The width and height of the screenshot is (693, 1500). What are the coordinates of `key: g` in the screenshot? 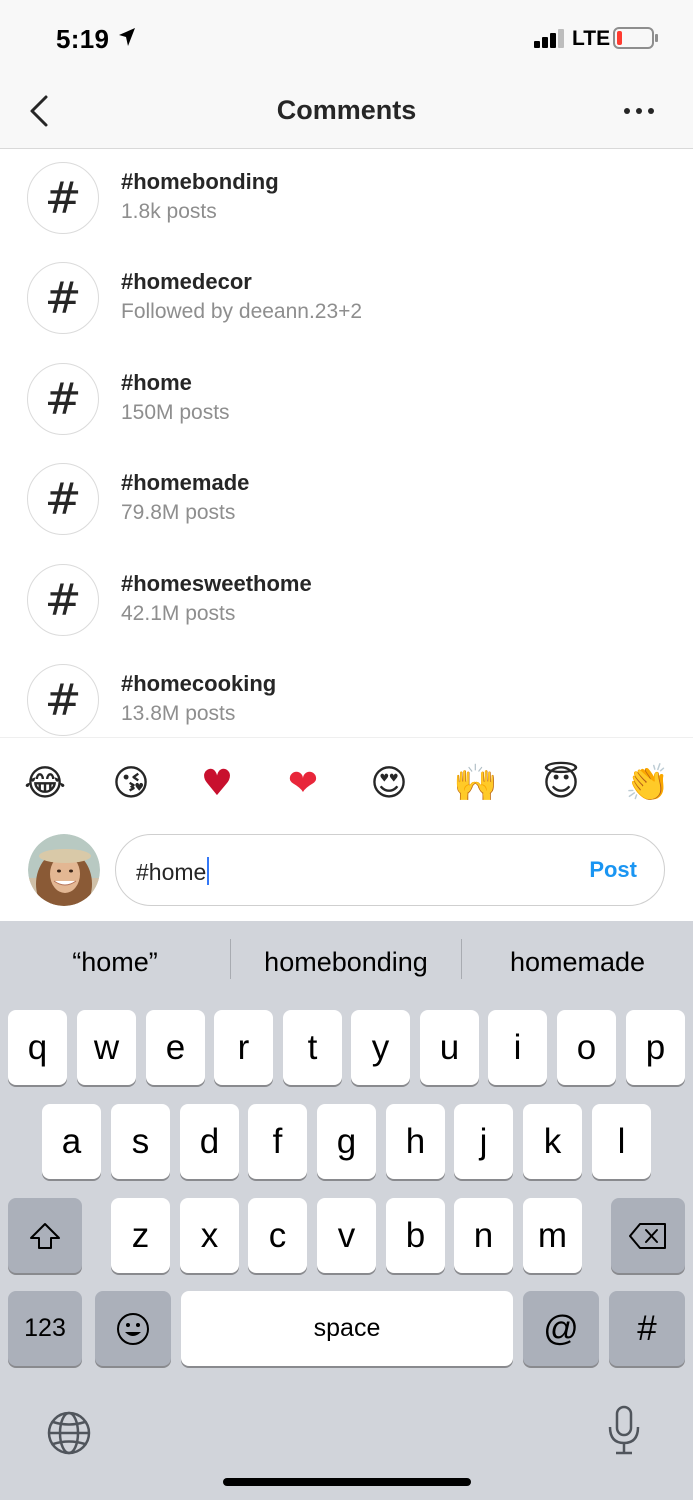 It's located at (346, 1141).